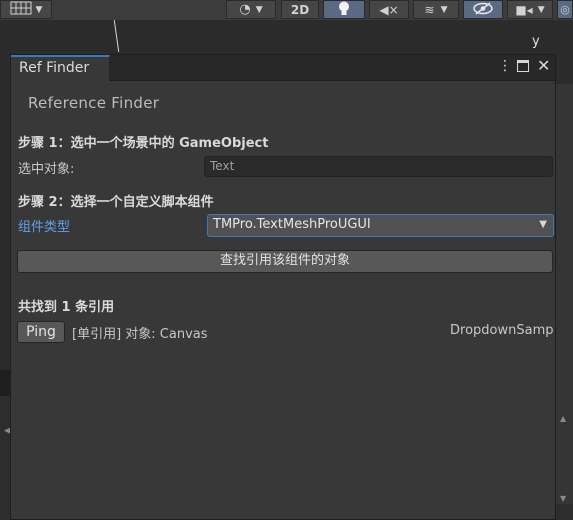 The image size is (573, 520). I want to click on selected-object-field: Text, so click(378, 166).